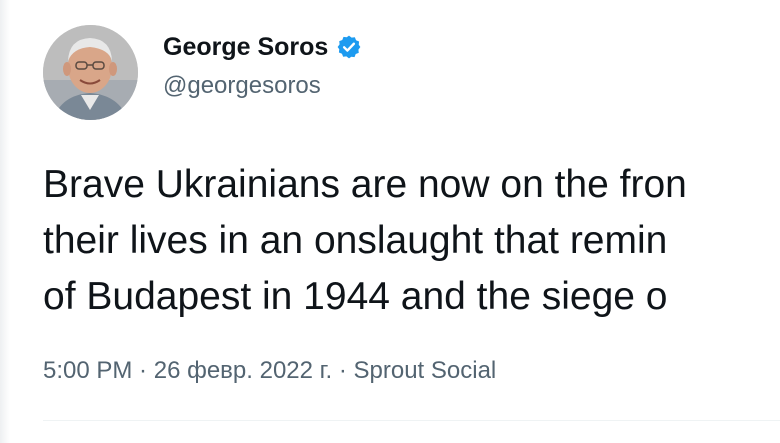 This screenshot has width=780, height=443. What do you see at coordinates (87, 370) in the screenshot?
I see `tweet-time: 5:00 PM` at bounding box center [87, 370].